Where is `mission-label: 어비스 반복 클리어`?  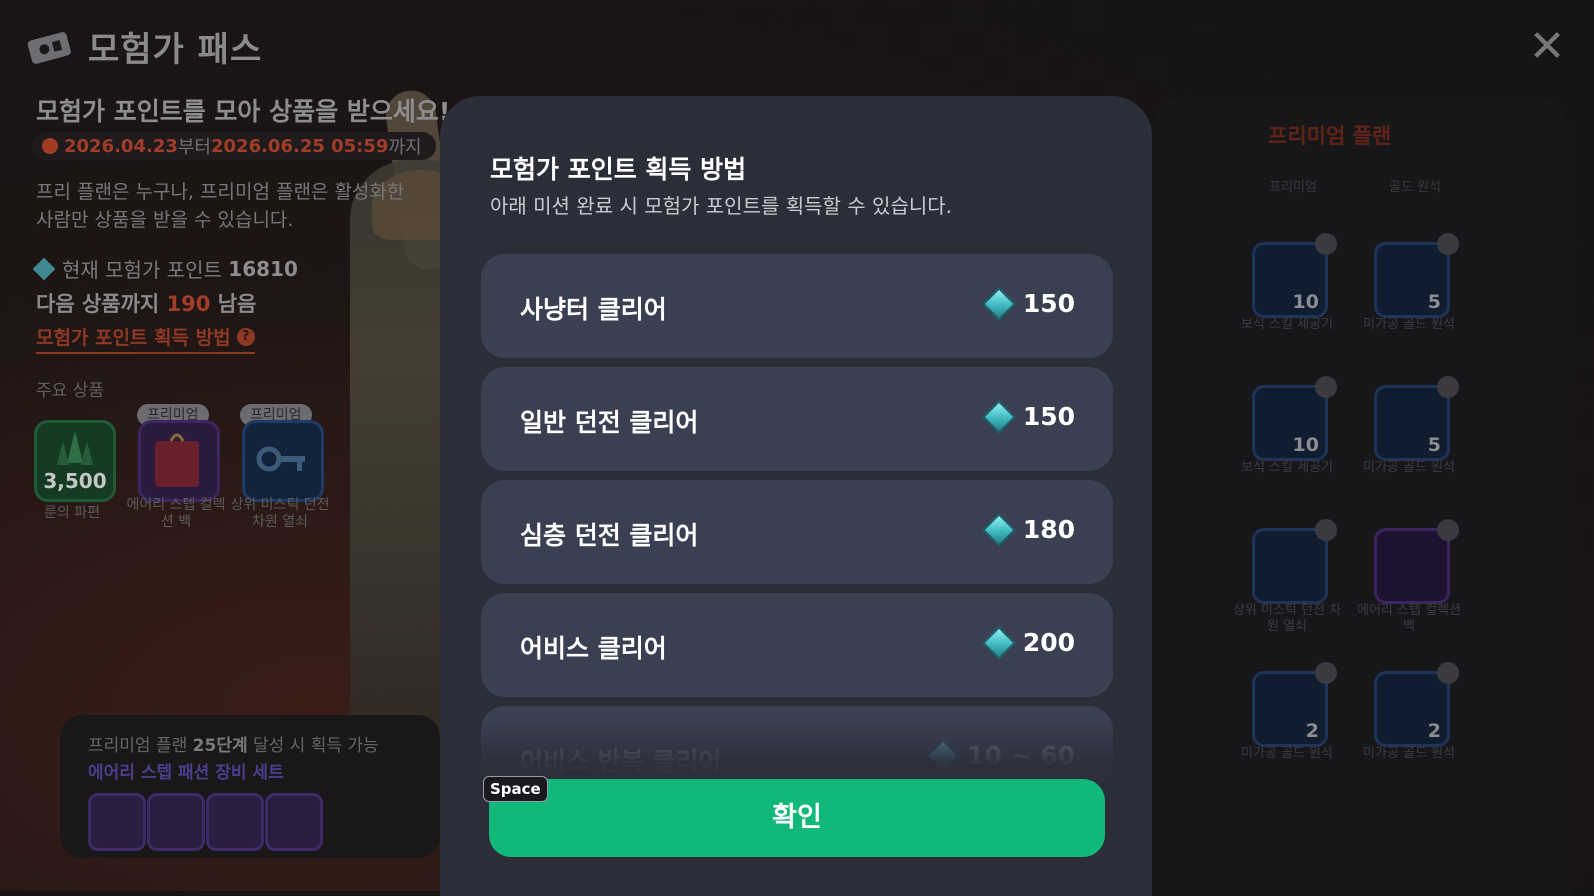 mission-label: 어비스 반복 클리어 is located at coordinates (621, 761).